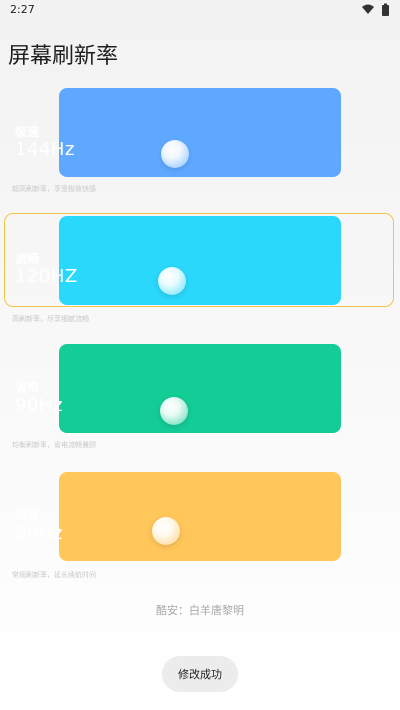 This screenshot has height=710, width=400. Describe the element at coordinates (200, 610) in the screenshot. I see `credit-text: 酷安：白羊唐黎明` at that location.